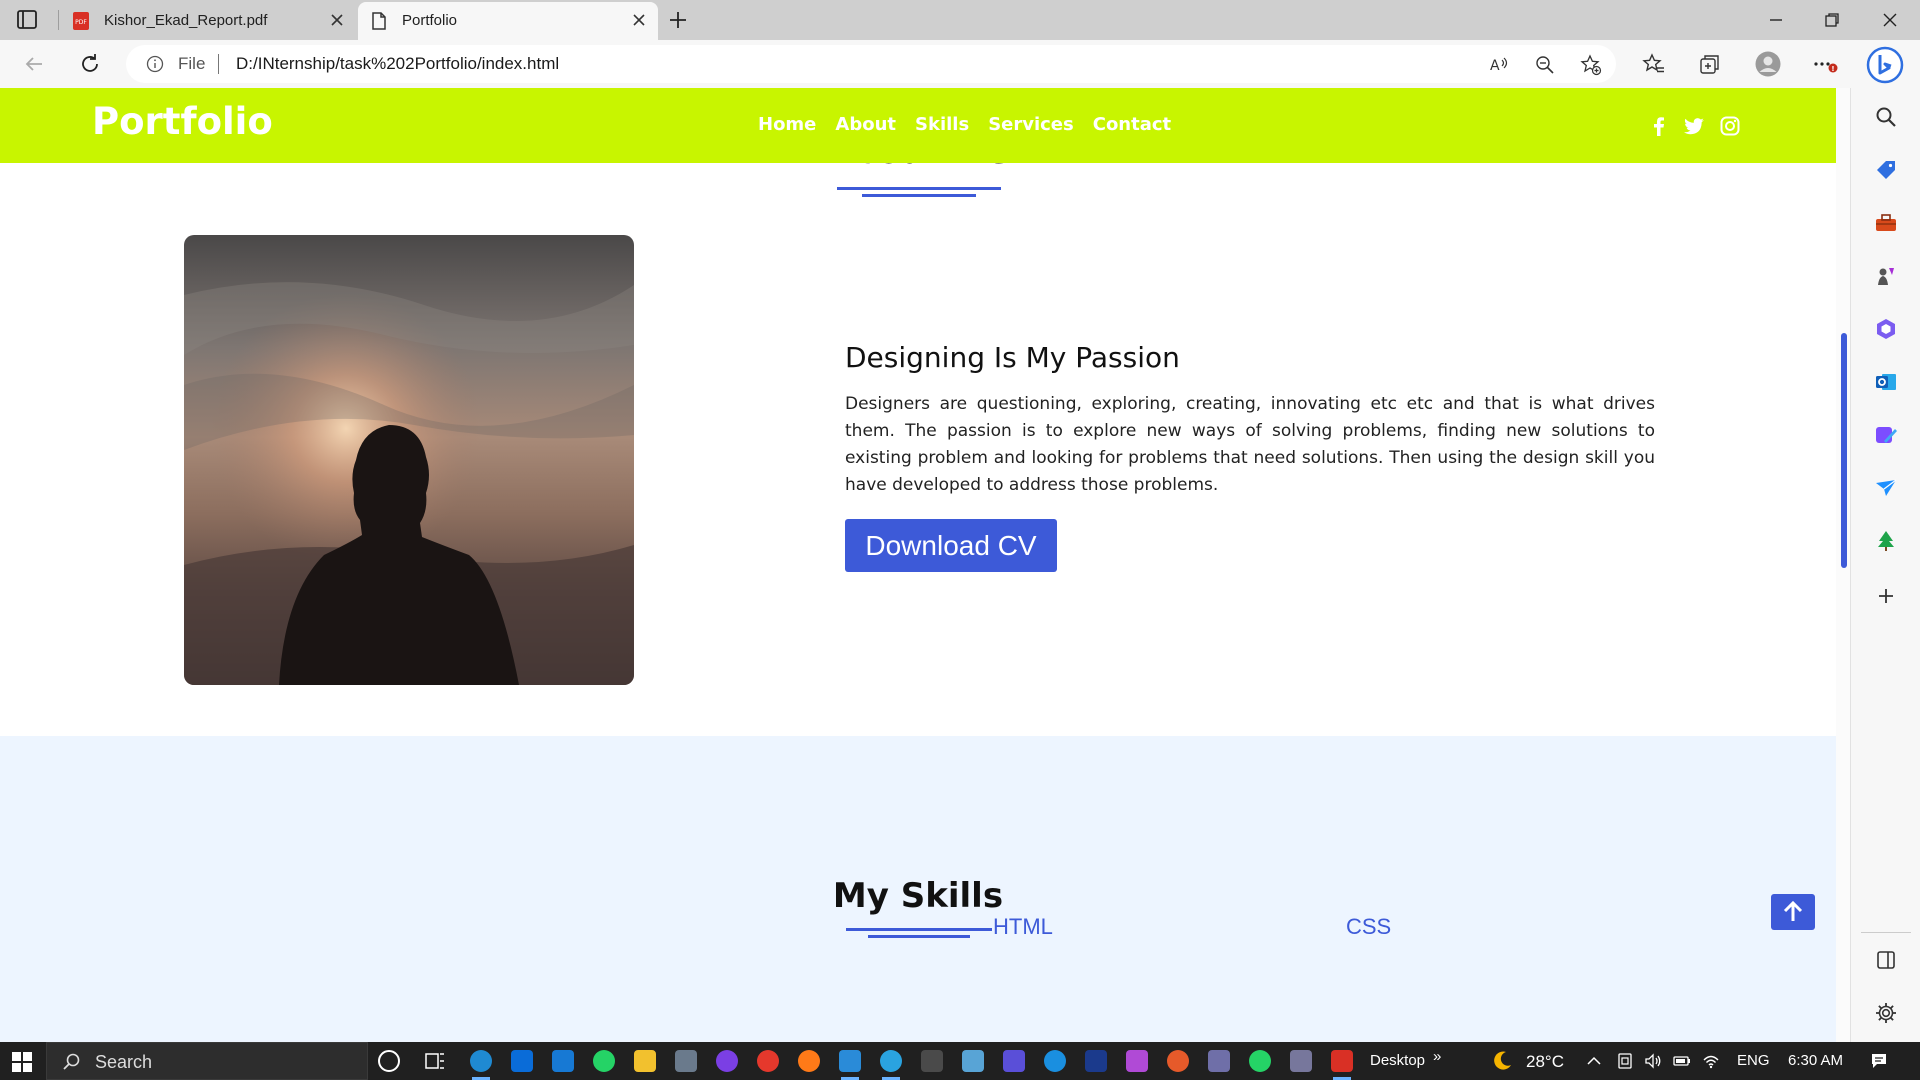 The width and height of the screenshot is (1920, 1080). I want to click on instagram-icon, so click(1730, 126).